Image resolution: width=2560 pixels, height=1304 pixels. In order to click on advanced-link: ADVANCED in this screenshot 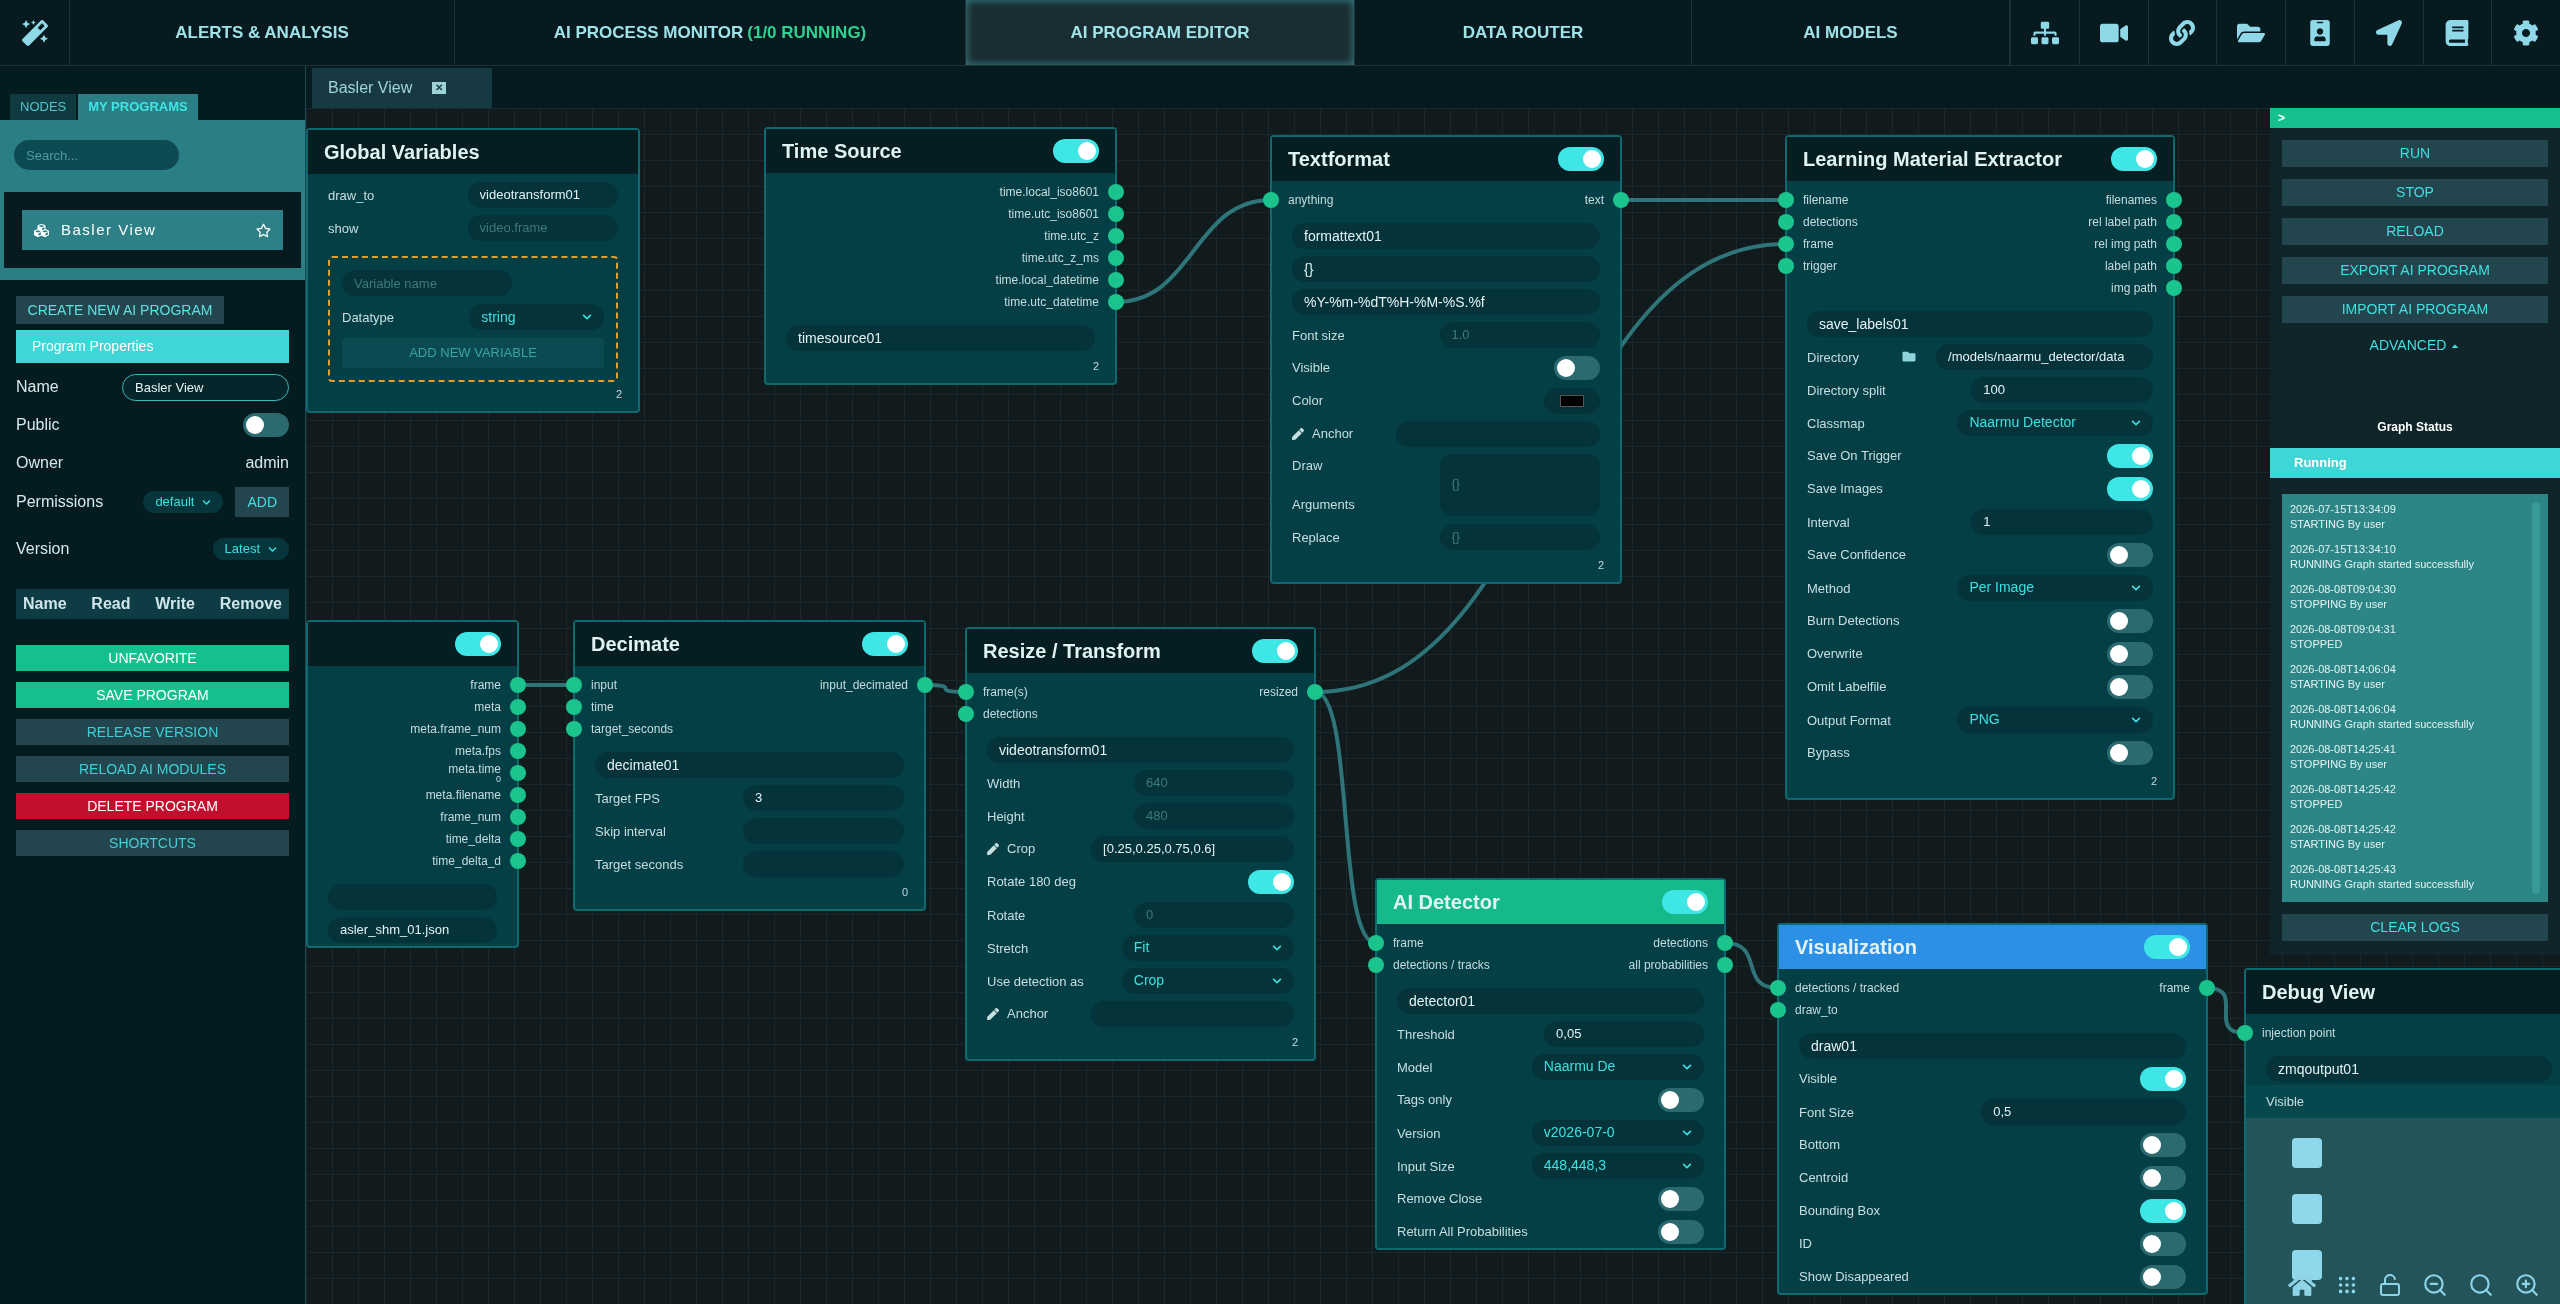, I will do `click(2415, 345)`.